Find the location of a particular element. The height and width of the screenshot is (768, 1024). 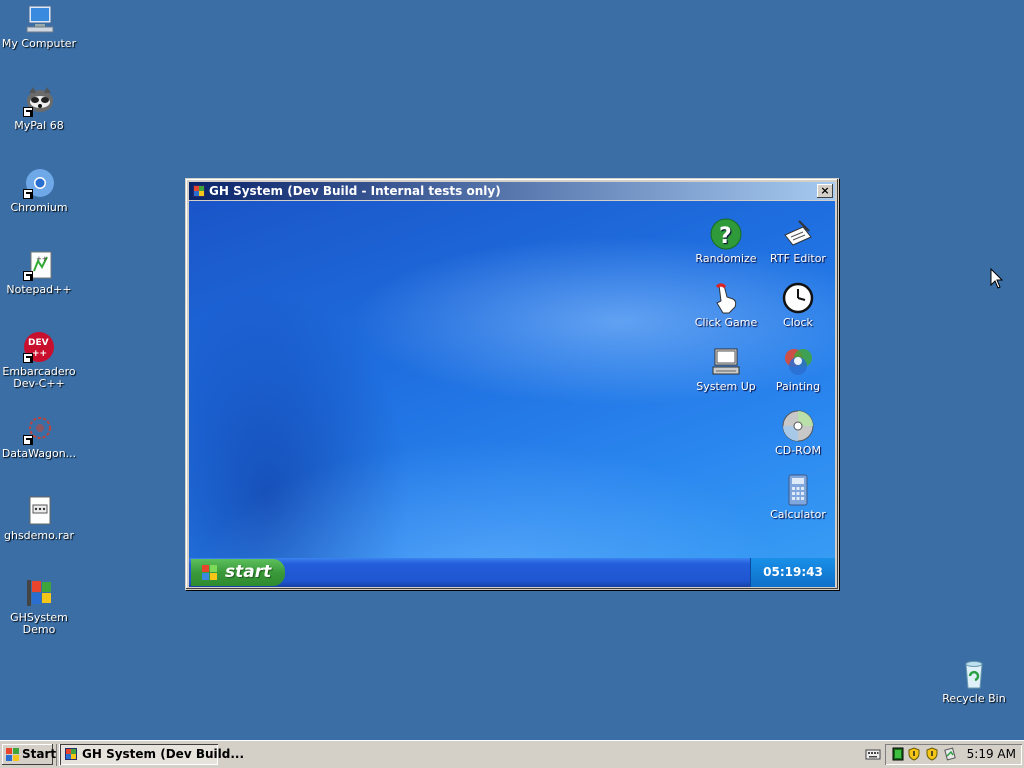

desktop-icon-chromium: Chromium is located at coordinates (39, 190).